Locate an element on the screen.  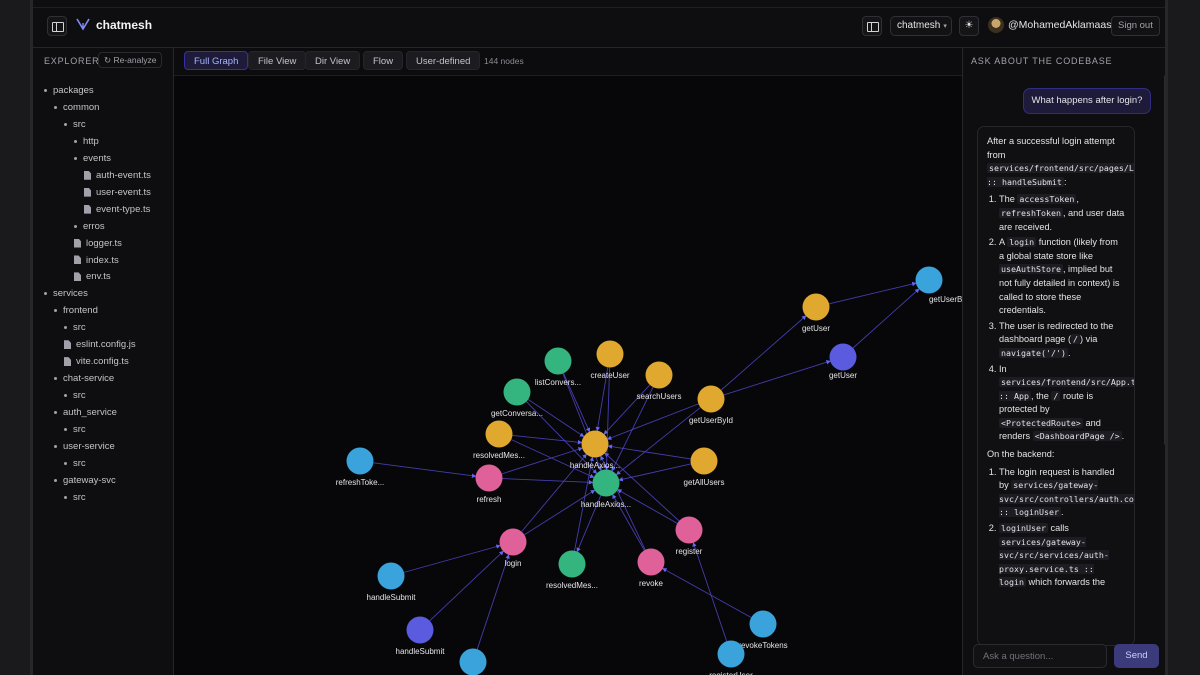
tree-folder: events is located at coordinates (92, 159).